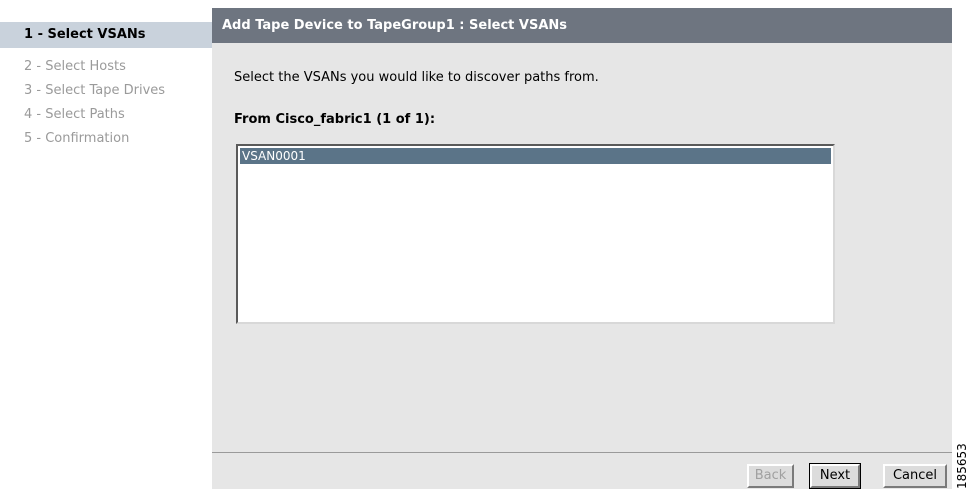 The width and height of the screenshot is (979, 489). What do you see at coordinates (535, 156) in the screenshot?
I see `vsan-list-item: VSAN0001` at bounding box center [535, 156].